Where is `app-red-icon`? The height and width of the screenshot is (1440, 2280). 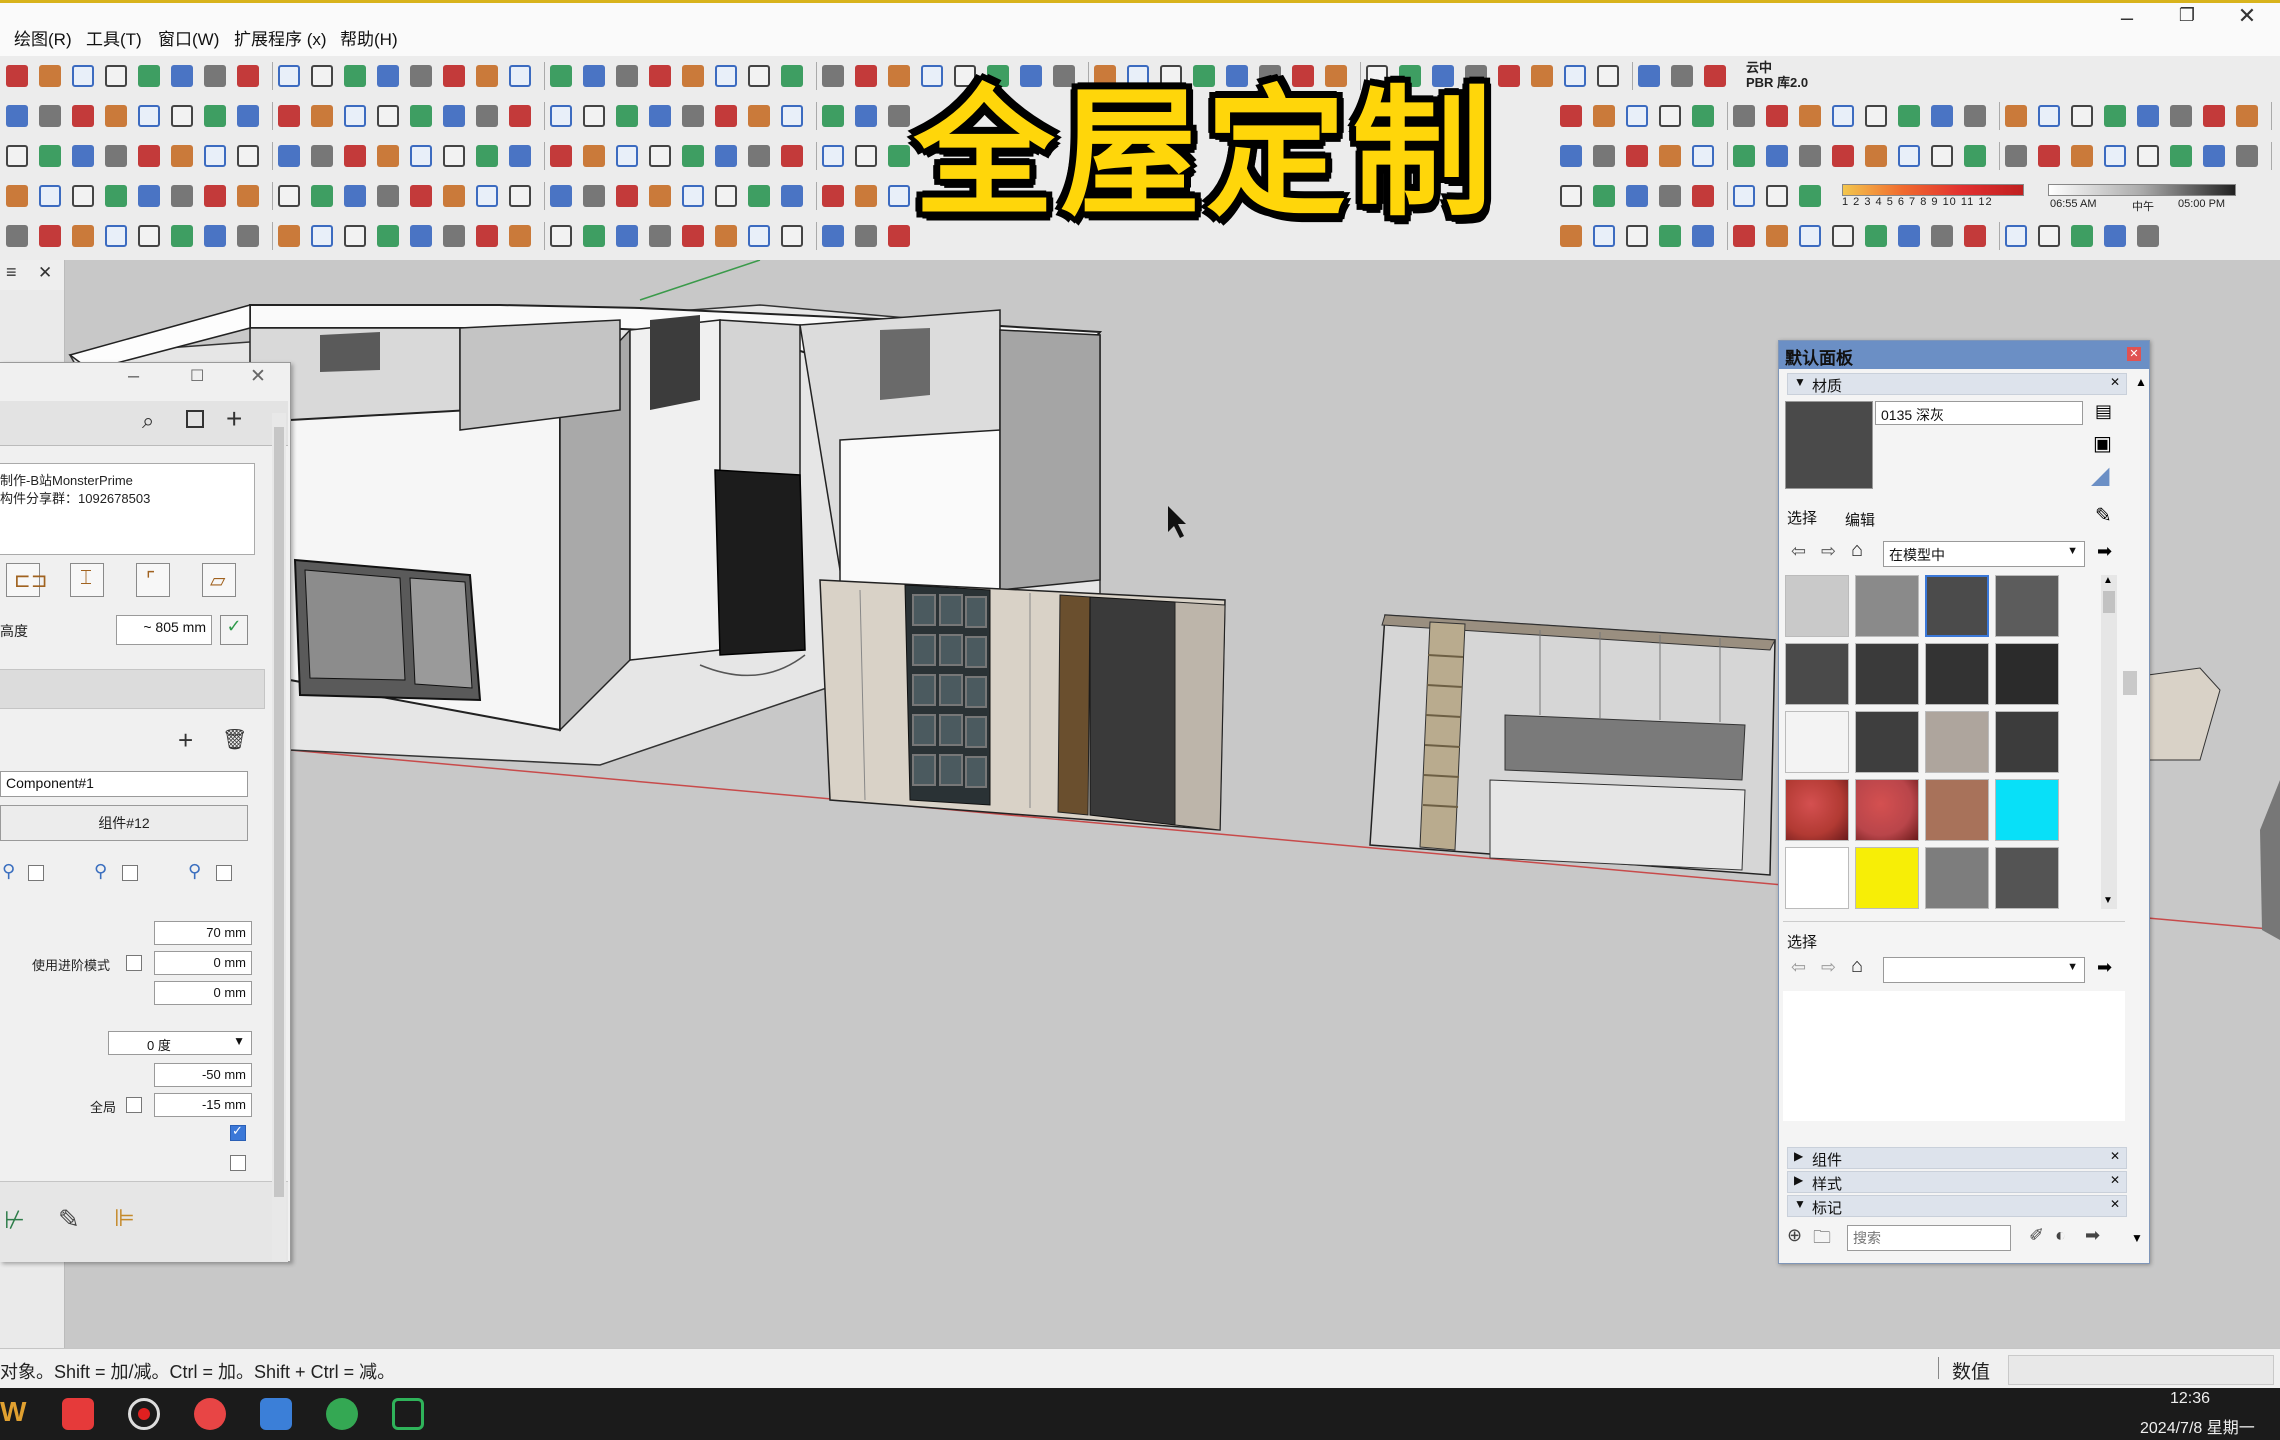
app-red-icon is located at coordinates (78, 1414).